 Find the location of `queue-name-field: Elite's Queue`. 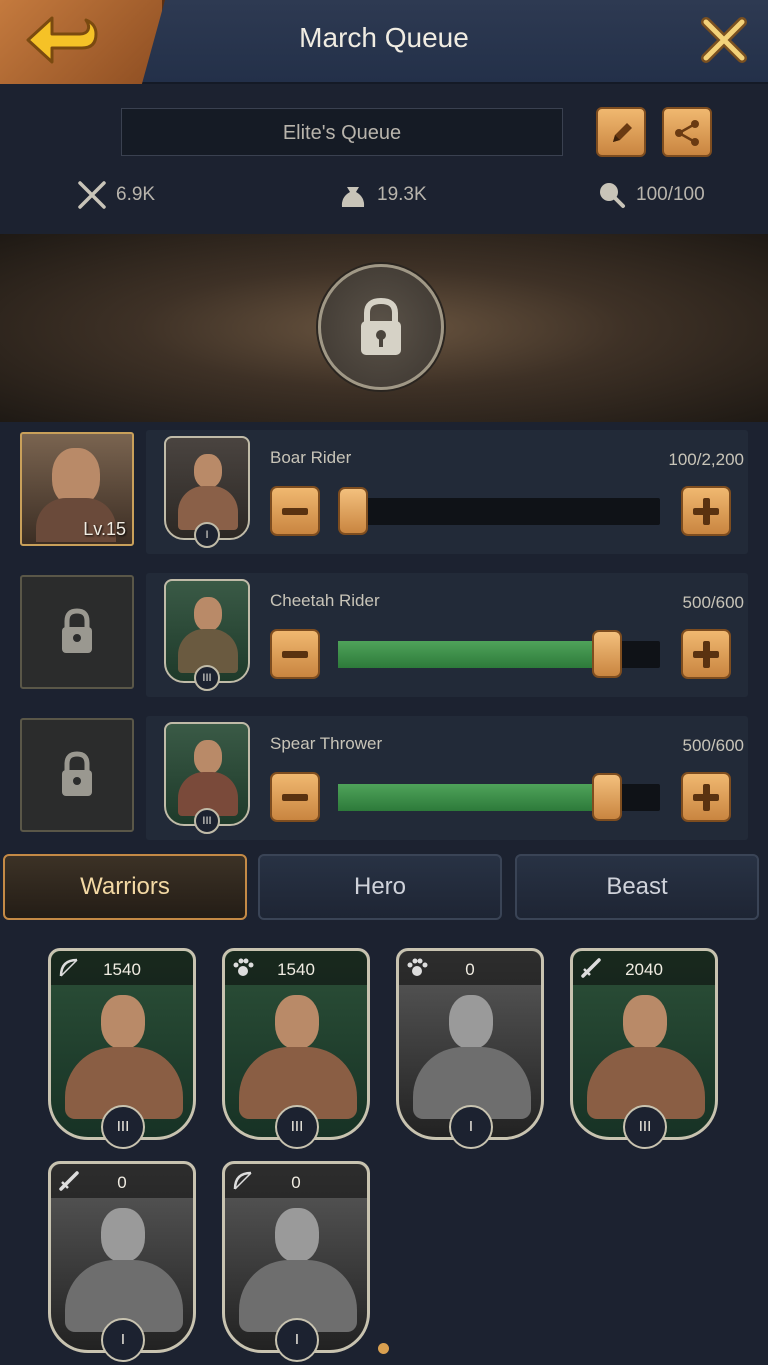

queue-name-field: Elite's Queue is located at coordinates (342, 132).